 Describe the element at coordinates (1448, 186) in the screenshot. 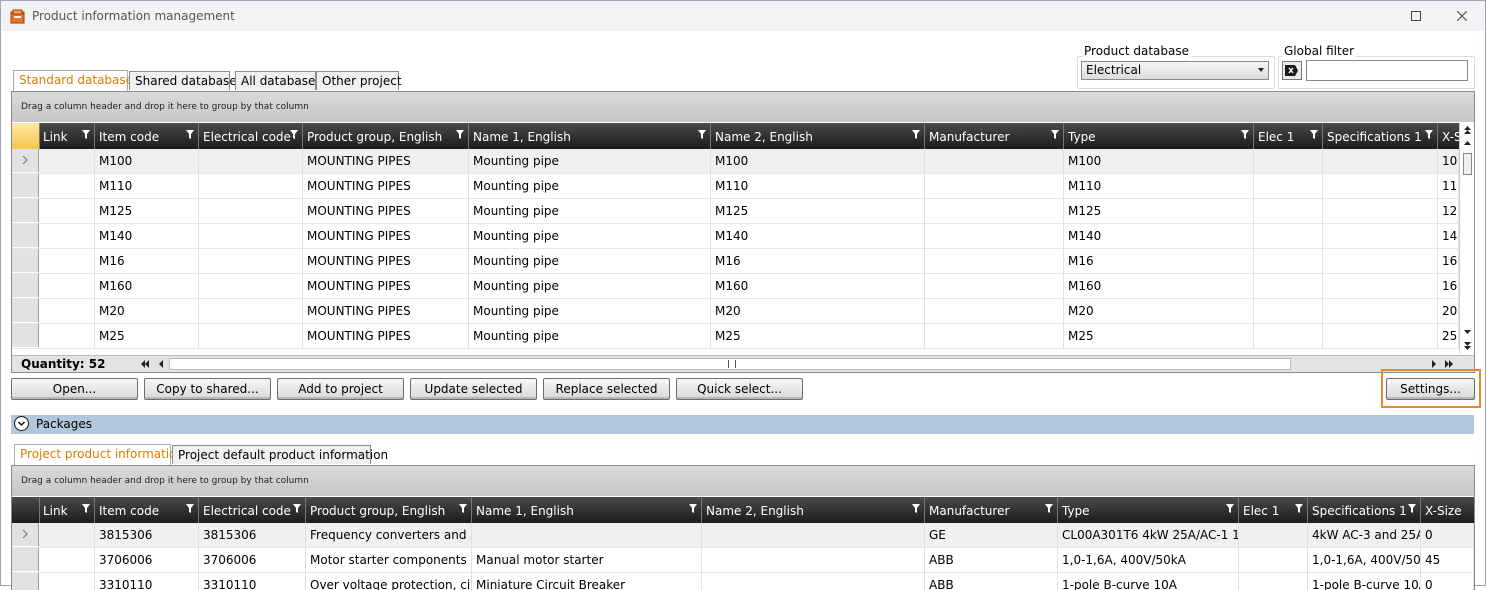

I see `table-cell: 11` at that location.